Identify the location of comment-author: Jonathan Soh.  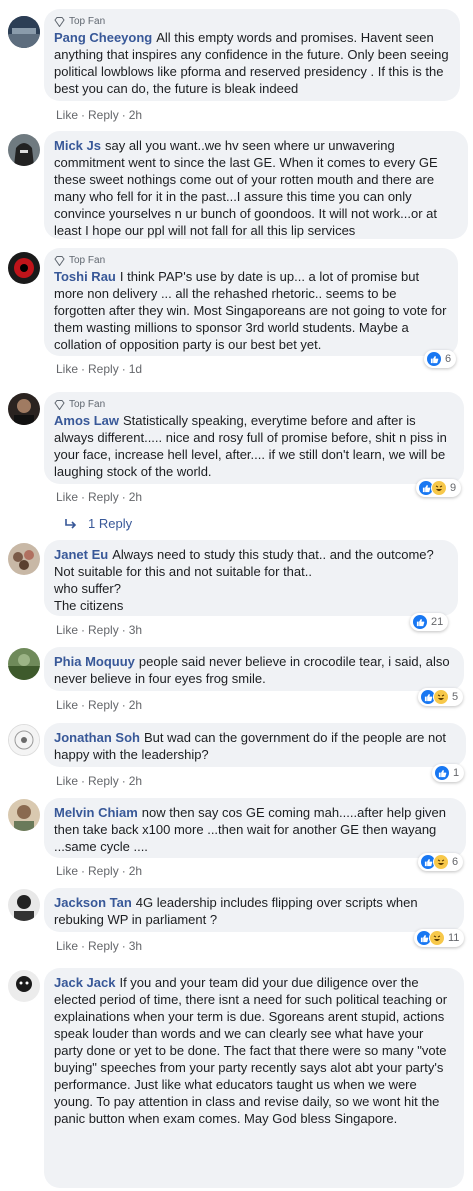
(97, 737).